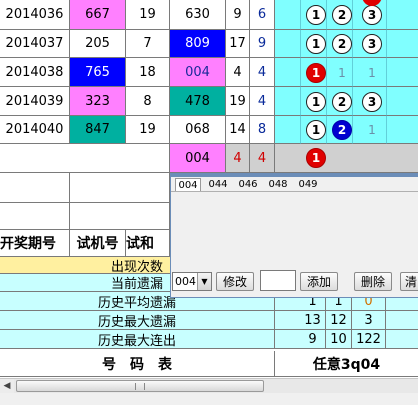 The width and height of the screenshot is (418, 405). I want to click on popup-content, so click(294, 230).